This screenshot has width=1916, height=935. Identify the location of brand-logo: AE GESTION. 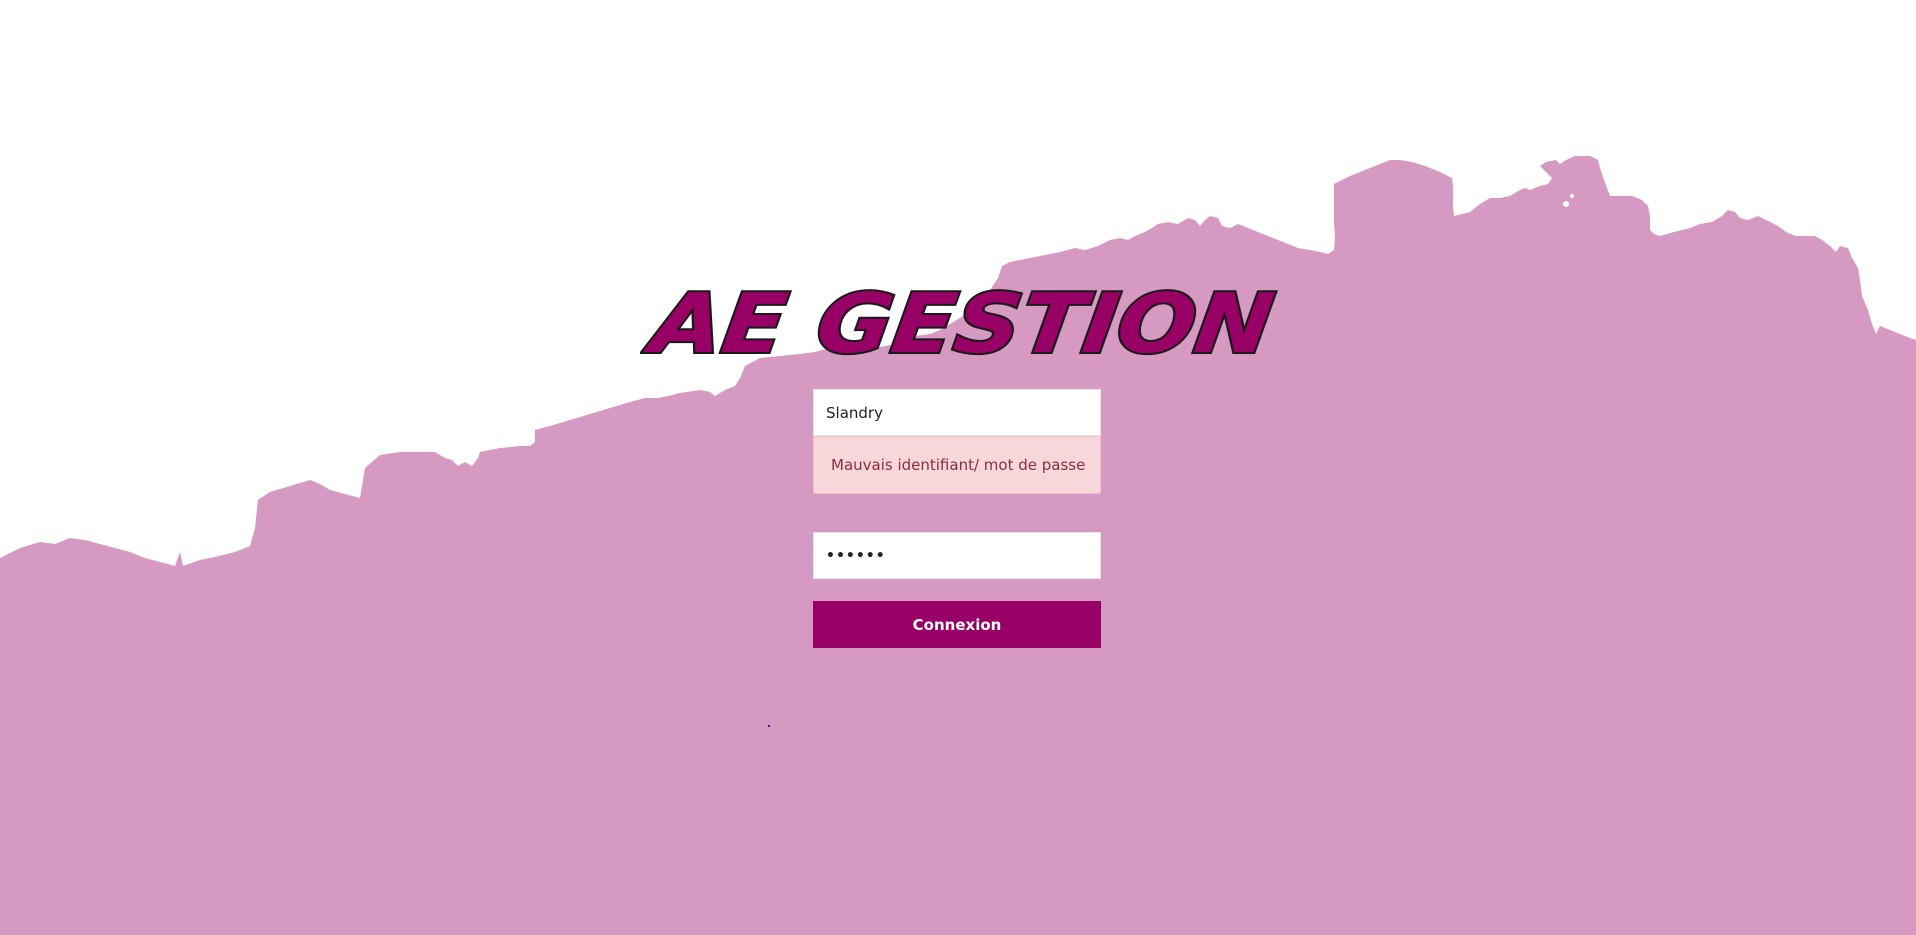
(960, 322).